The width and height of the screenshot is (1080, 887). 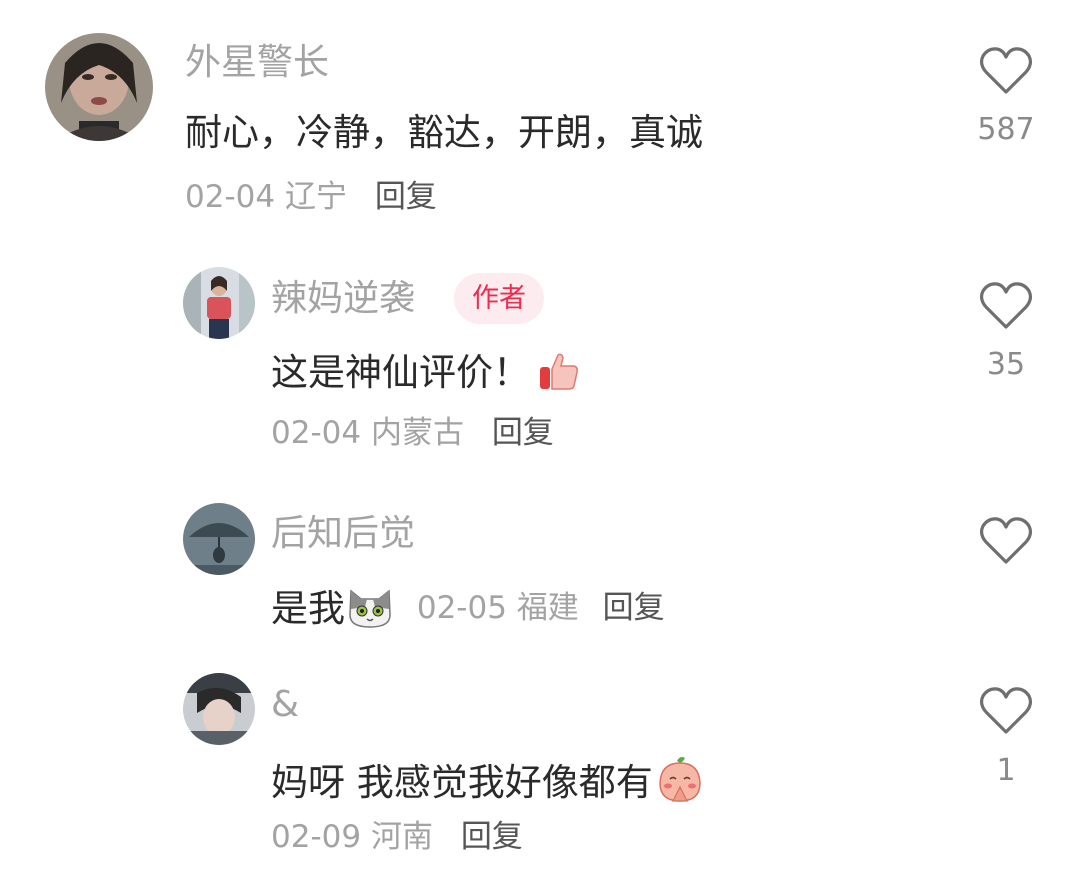 I want to click on comment-text-content: 这是神仙评价！, so click(x=400, y=372).